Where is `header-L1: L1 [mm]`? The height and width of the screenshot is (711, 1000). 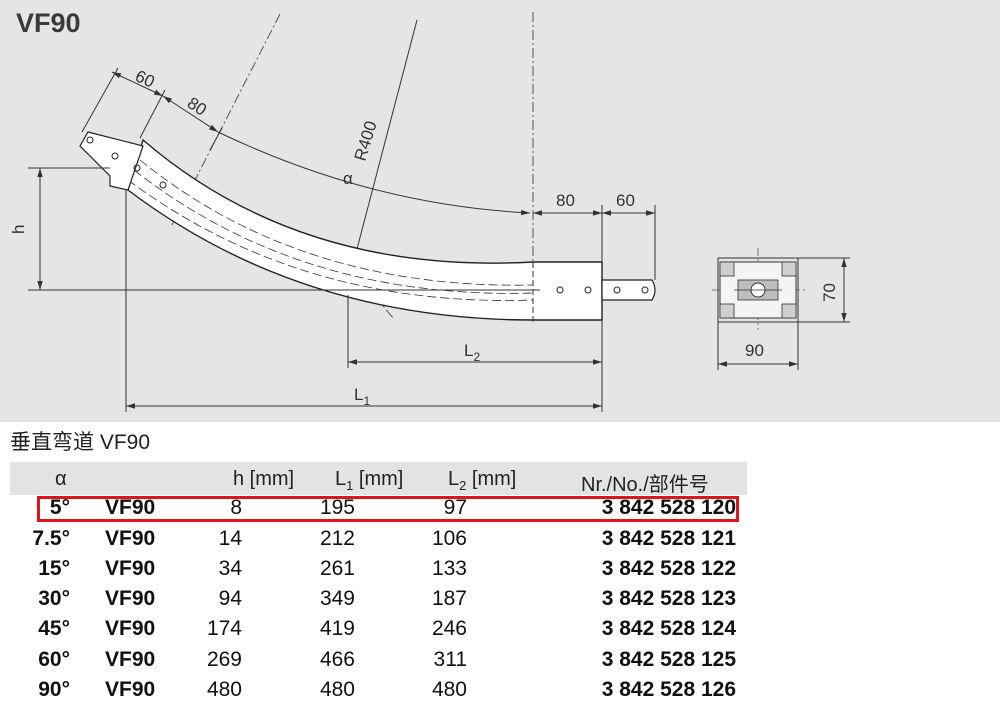
header-L1: L1 [mm] is located at coordinates (369, 480).